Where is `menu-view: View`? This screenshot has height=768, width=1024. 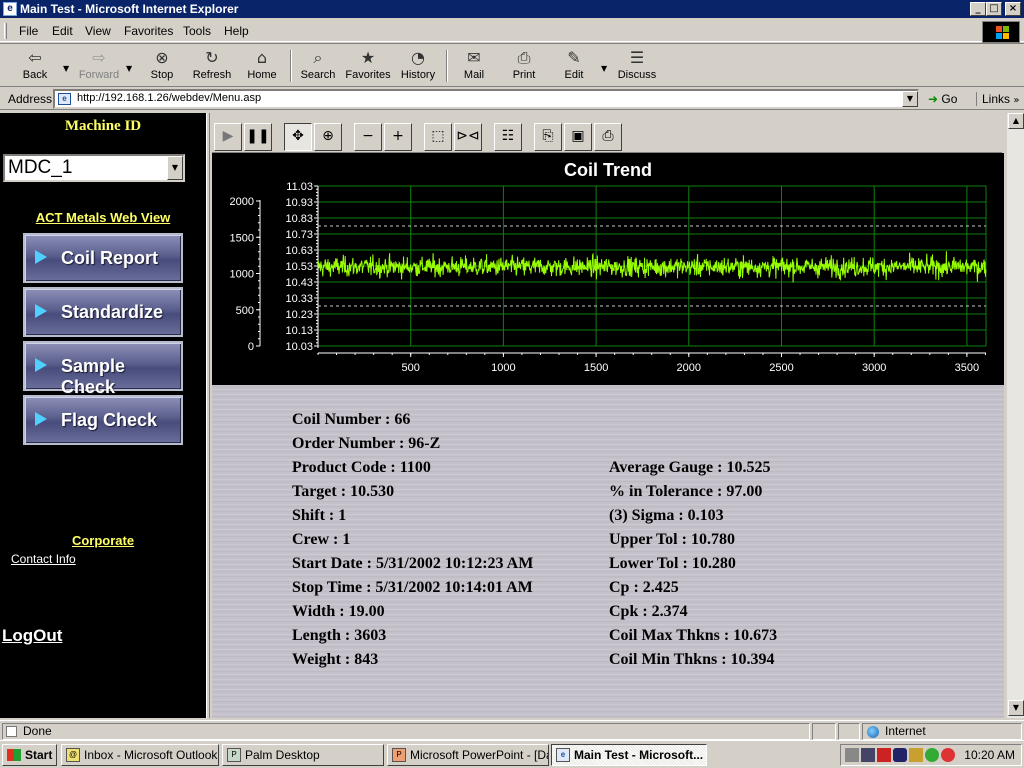 menu-view: View is located at coordinates (98, 31).